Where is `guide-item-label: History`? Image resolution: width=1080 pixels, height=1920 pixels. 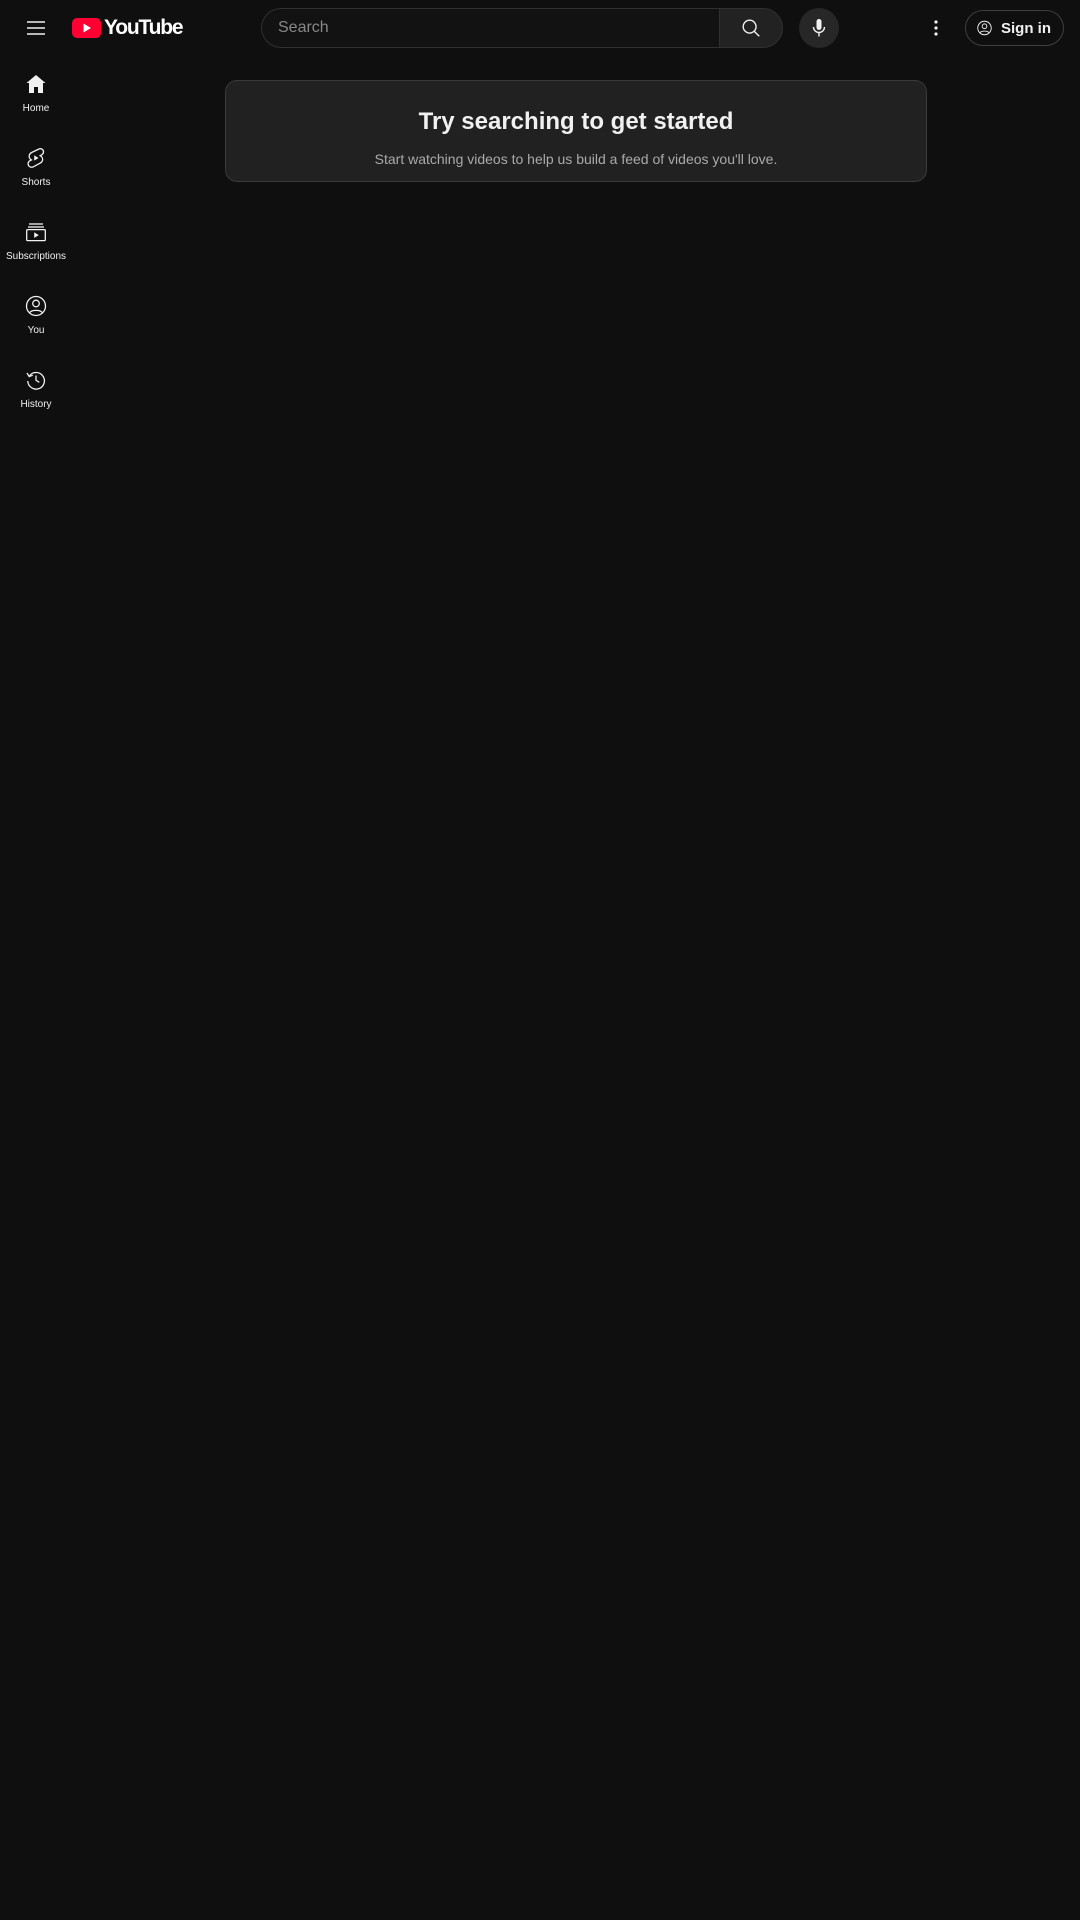 guide-item-label: History is located at coordinates (36, 404).